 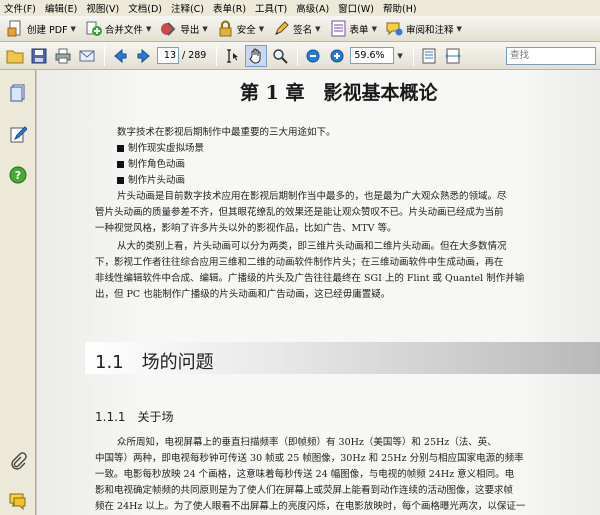 I want to click on zoom-out-button, so click(x=313, y=56).